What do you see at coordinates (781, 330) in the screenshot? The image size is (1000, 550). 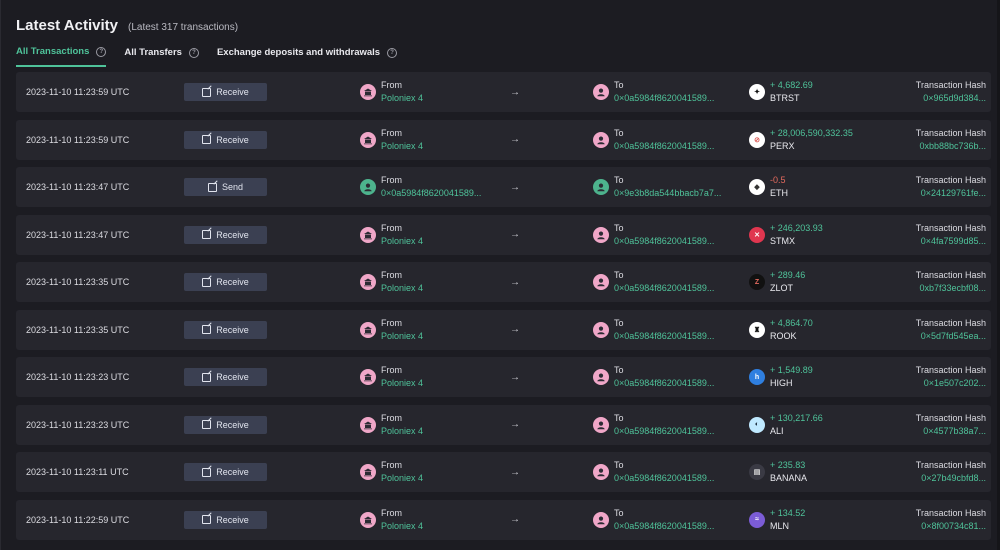 I see `token-amount: ♜ + 4,864.70 ROOK` at bounding box center [781, 330].